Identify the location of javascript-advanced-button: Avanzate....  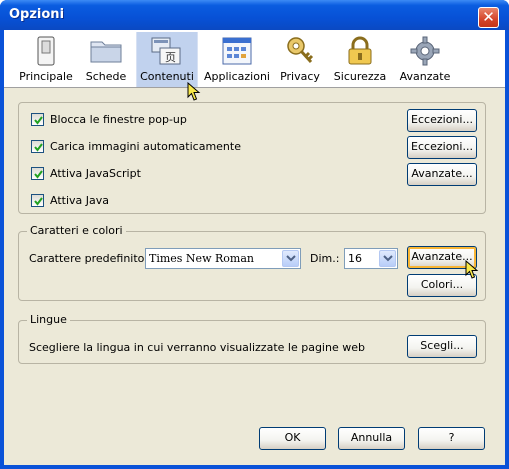
(442, 174).